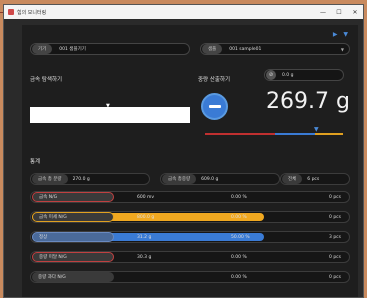 This screenshot has width=367, height=298. What do you see at coordinates (240, 237) in the screenshot?
I see `row-percent: 50.00 %` at bounding box center [240, 237].